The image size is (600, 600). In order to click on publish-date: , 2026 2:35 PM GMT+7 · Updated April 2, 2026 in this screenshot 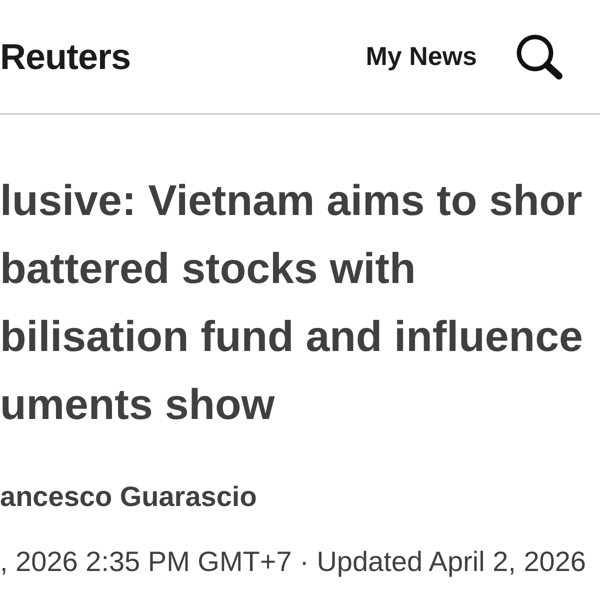, I will do `click(294, 562)`.